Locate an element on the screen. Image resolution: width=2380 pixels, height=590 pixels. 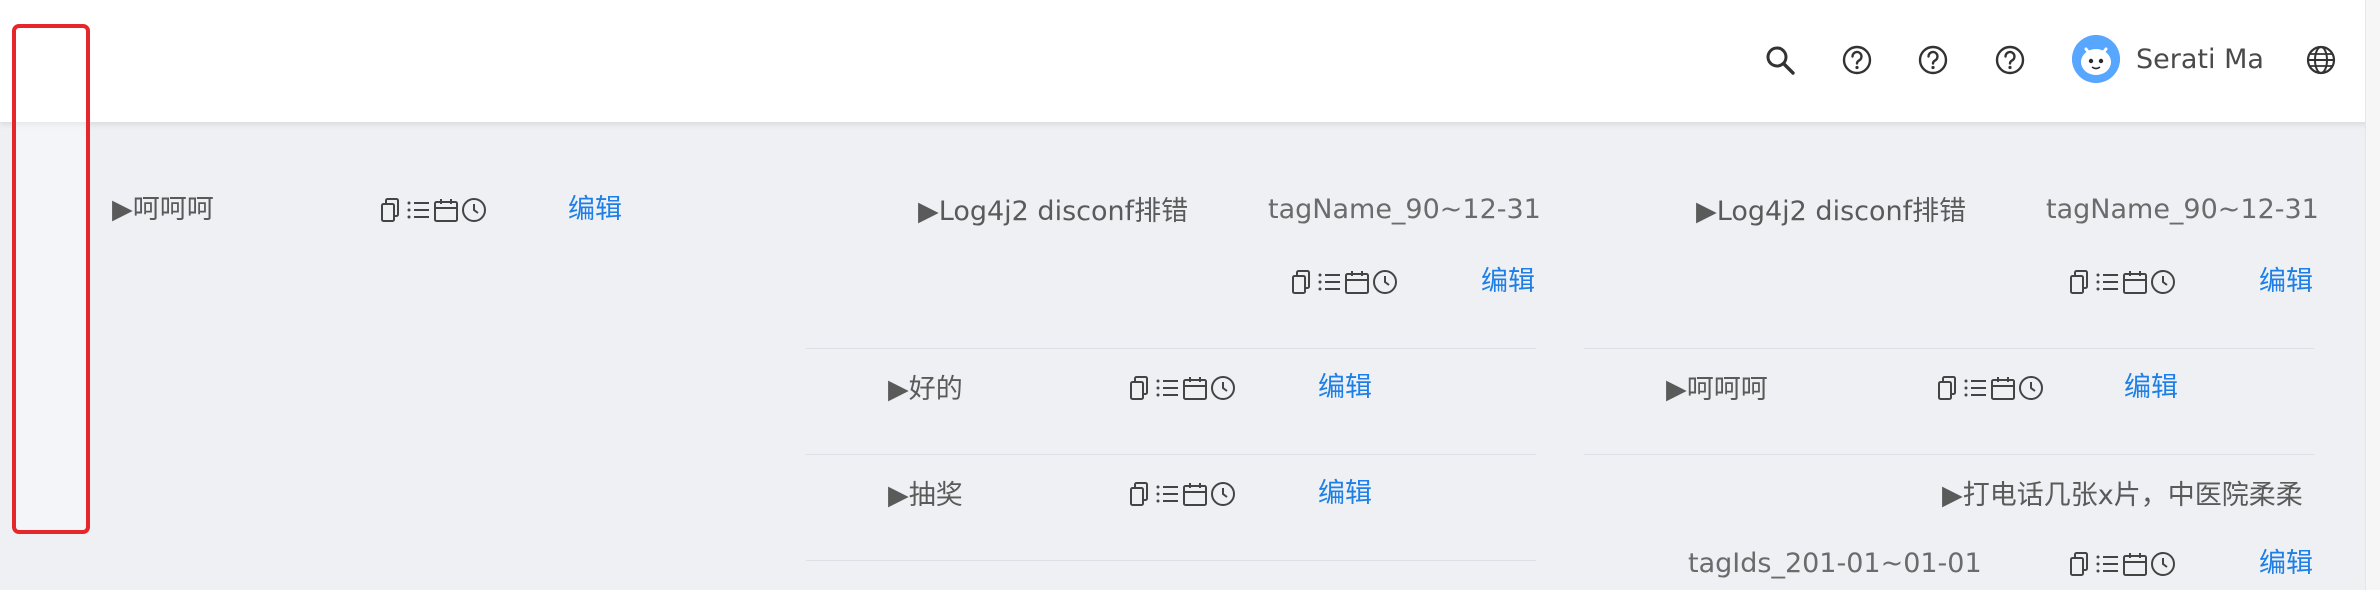
list-item-title: ▶好的 is located at coordinates (925, 390).